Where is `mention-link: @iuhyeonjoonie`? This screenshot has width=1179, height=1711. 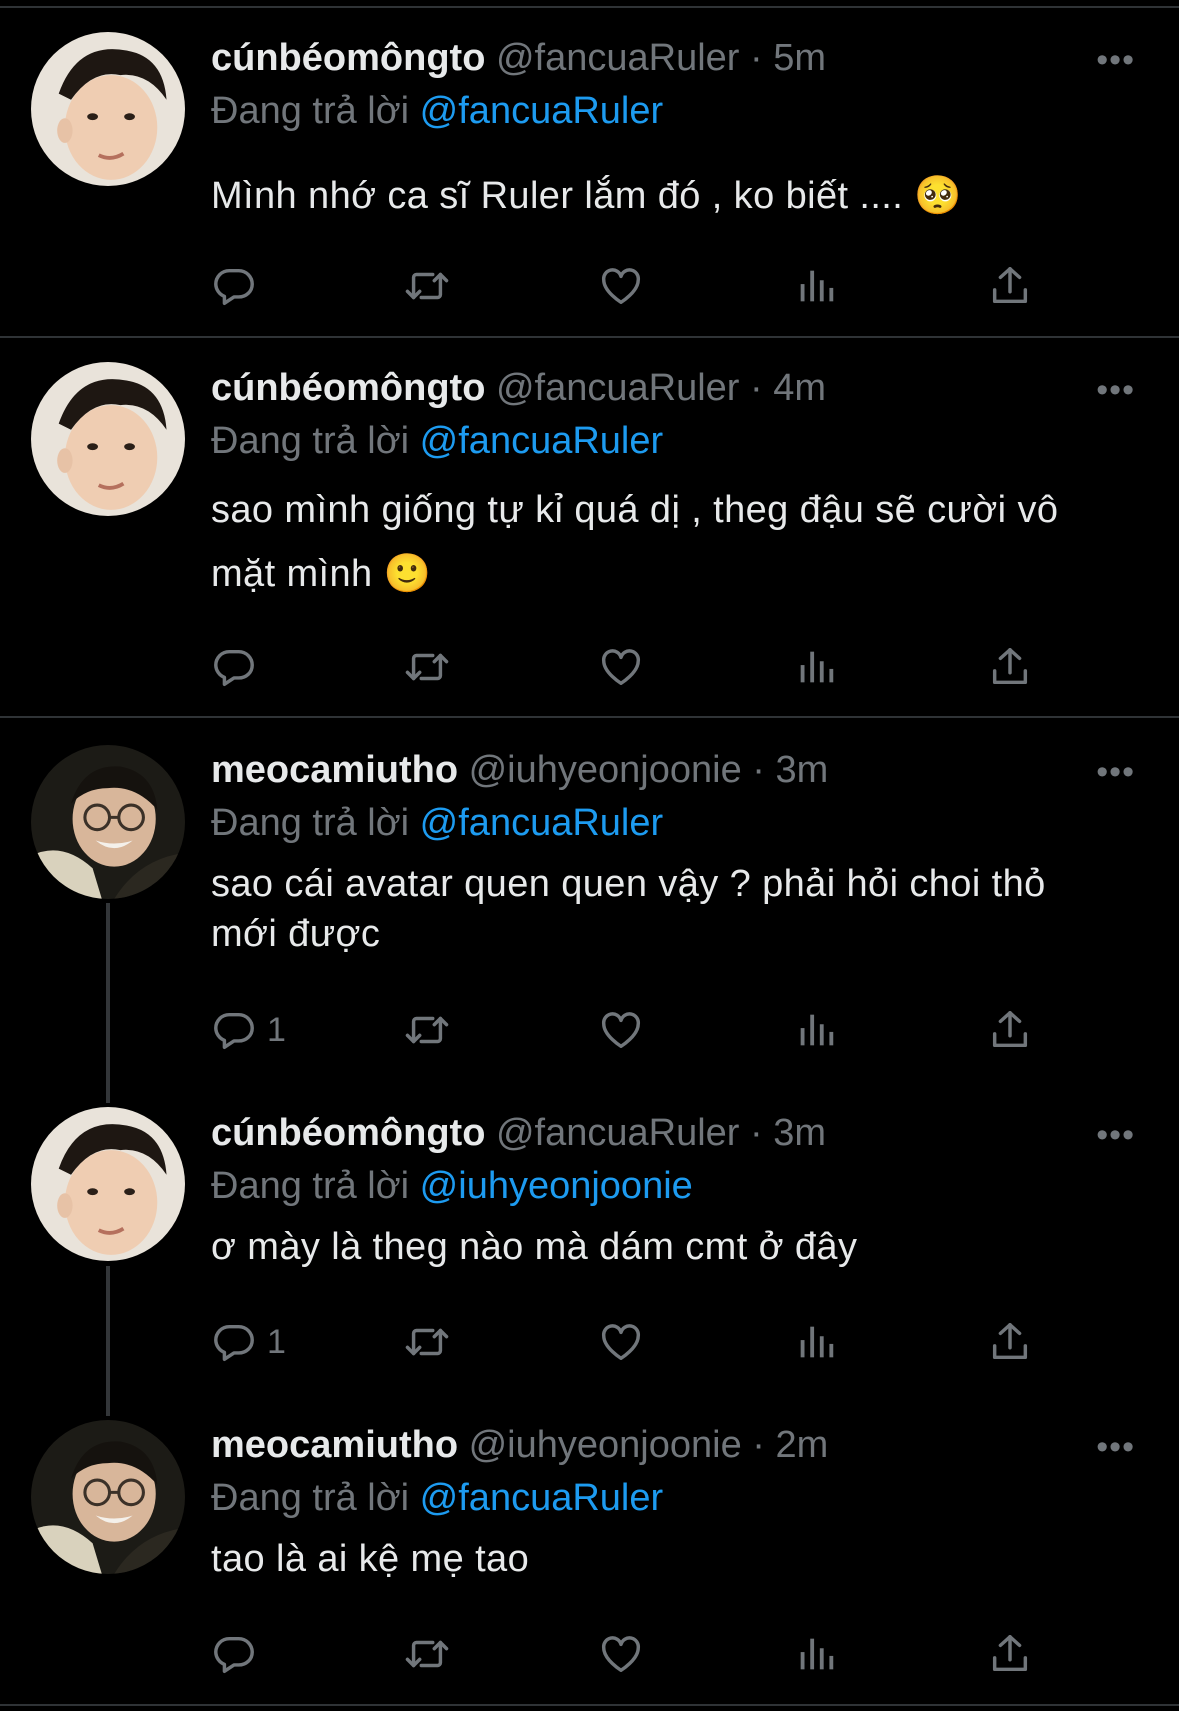 mention-link: @iuhyeonjoonie is located at coordinates (556, 1186).